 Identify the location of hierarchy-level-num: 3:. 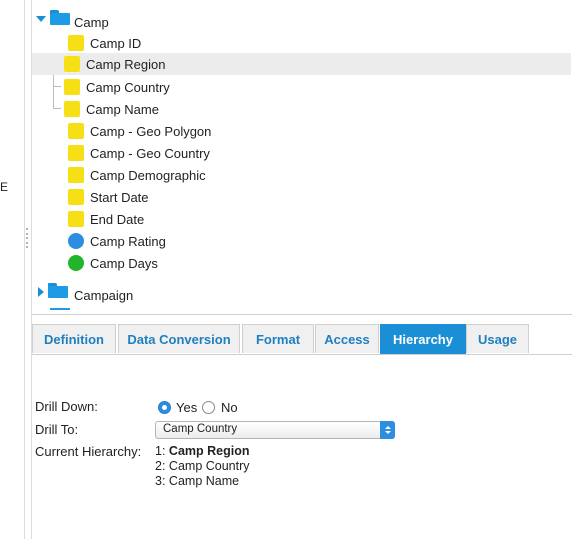
(160, 481).